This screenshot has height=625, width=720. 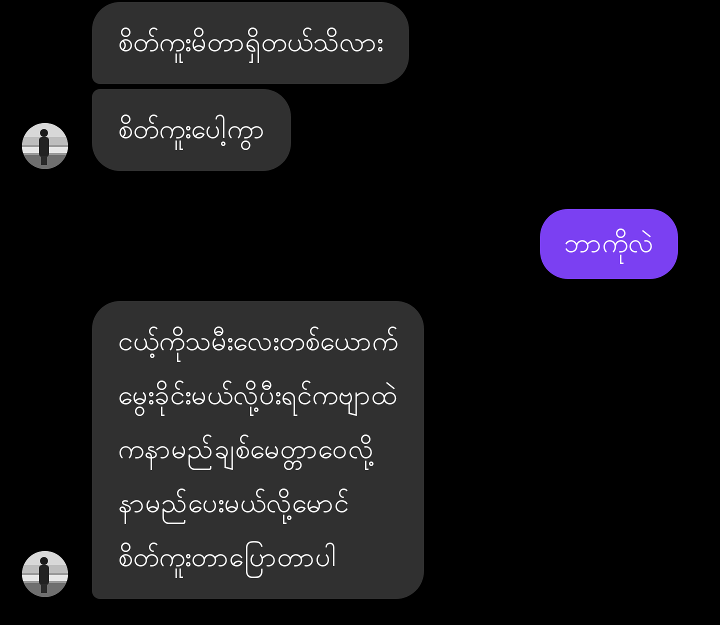 I want to click on received-message: စိတ်ကူးမိတာရှိတယ်သိလား, so click(x=250, y=43).